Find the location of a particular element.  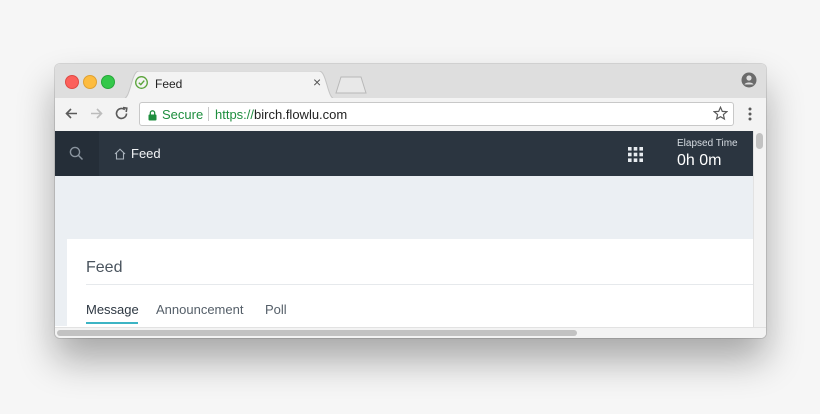

tab-poll: Poll is located at coordinates (276, 309).